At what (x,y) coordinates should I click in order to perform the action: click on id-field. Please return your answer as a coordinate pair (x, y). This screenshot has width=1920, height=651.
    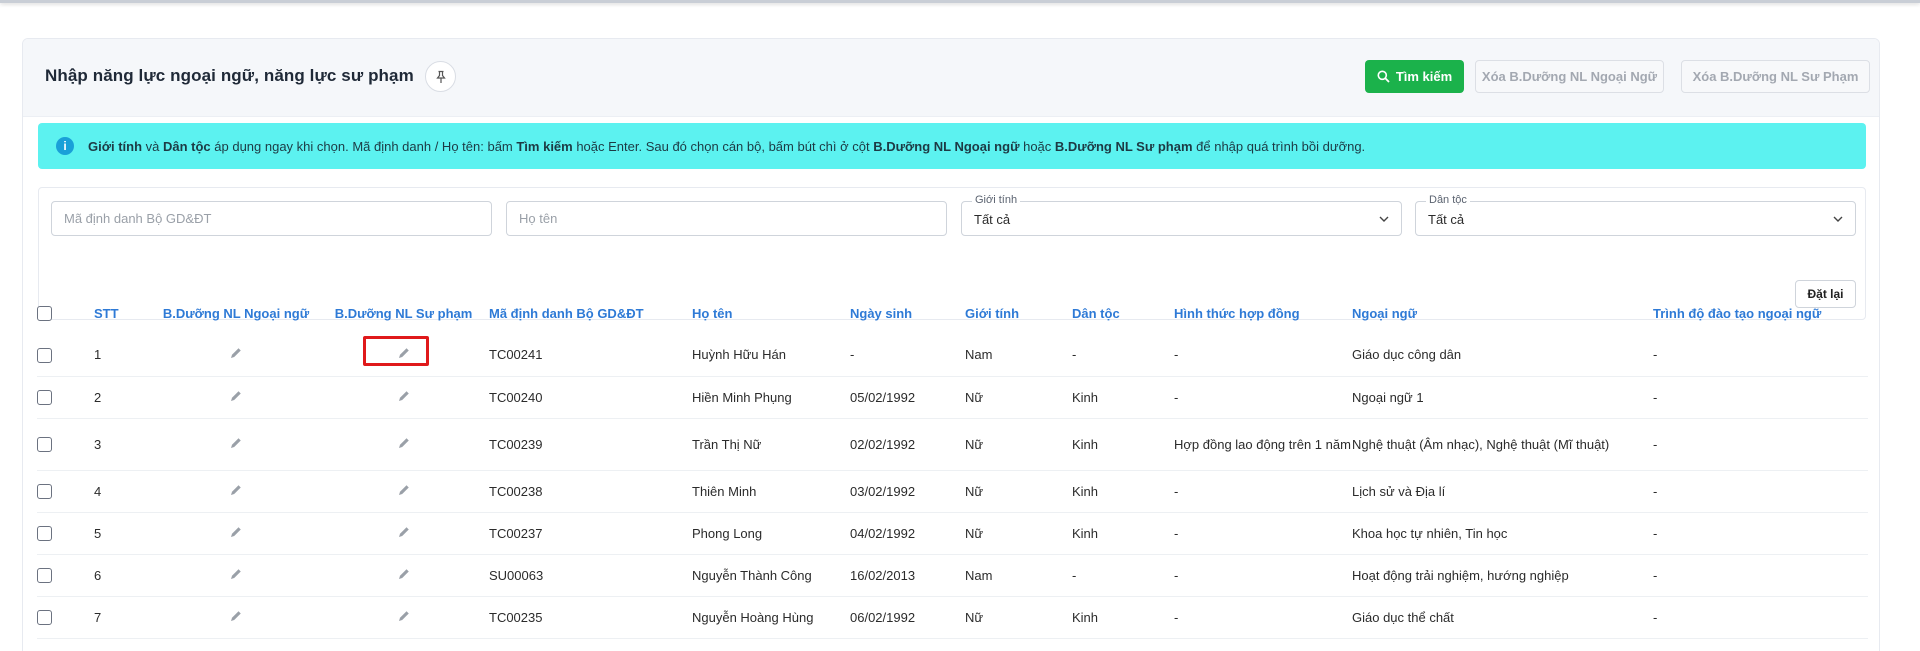
    Looking at the image, I should click on (271, 218).